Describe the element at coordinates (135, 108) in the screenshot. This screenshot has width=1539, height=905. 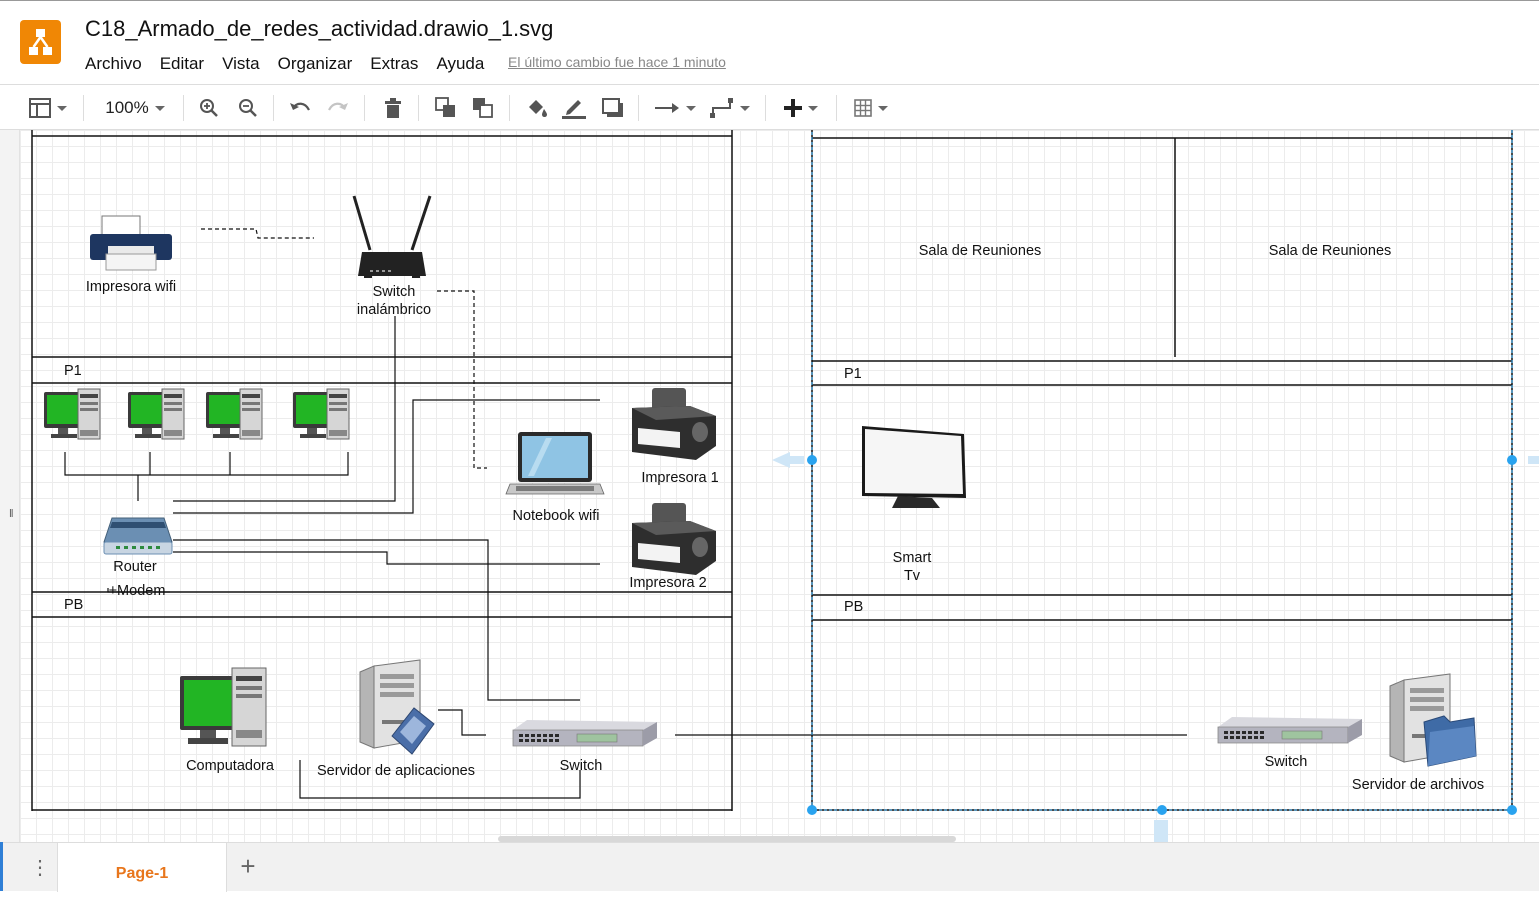
I see `zoom-select: 100%` at that location.